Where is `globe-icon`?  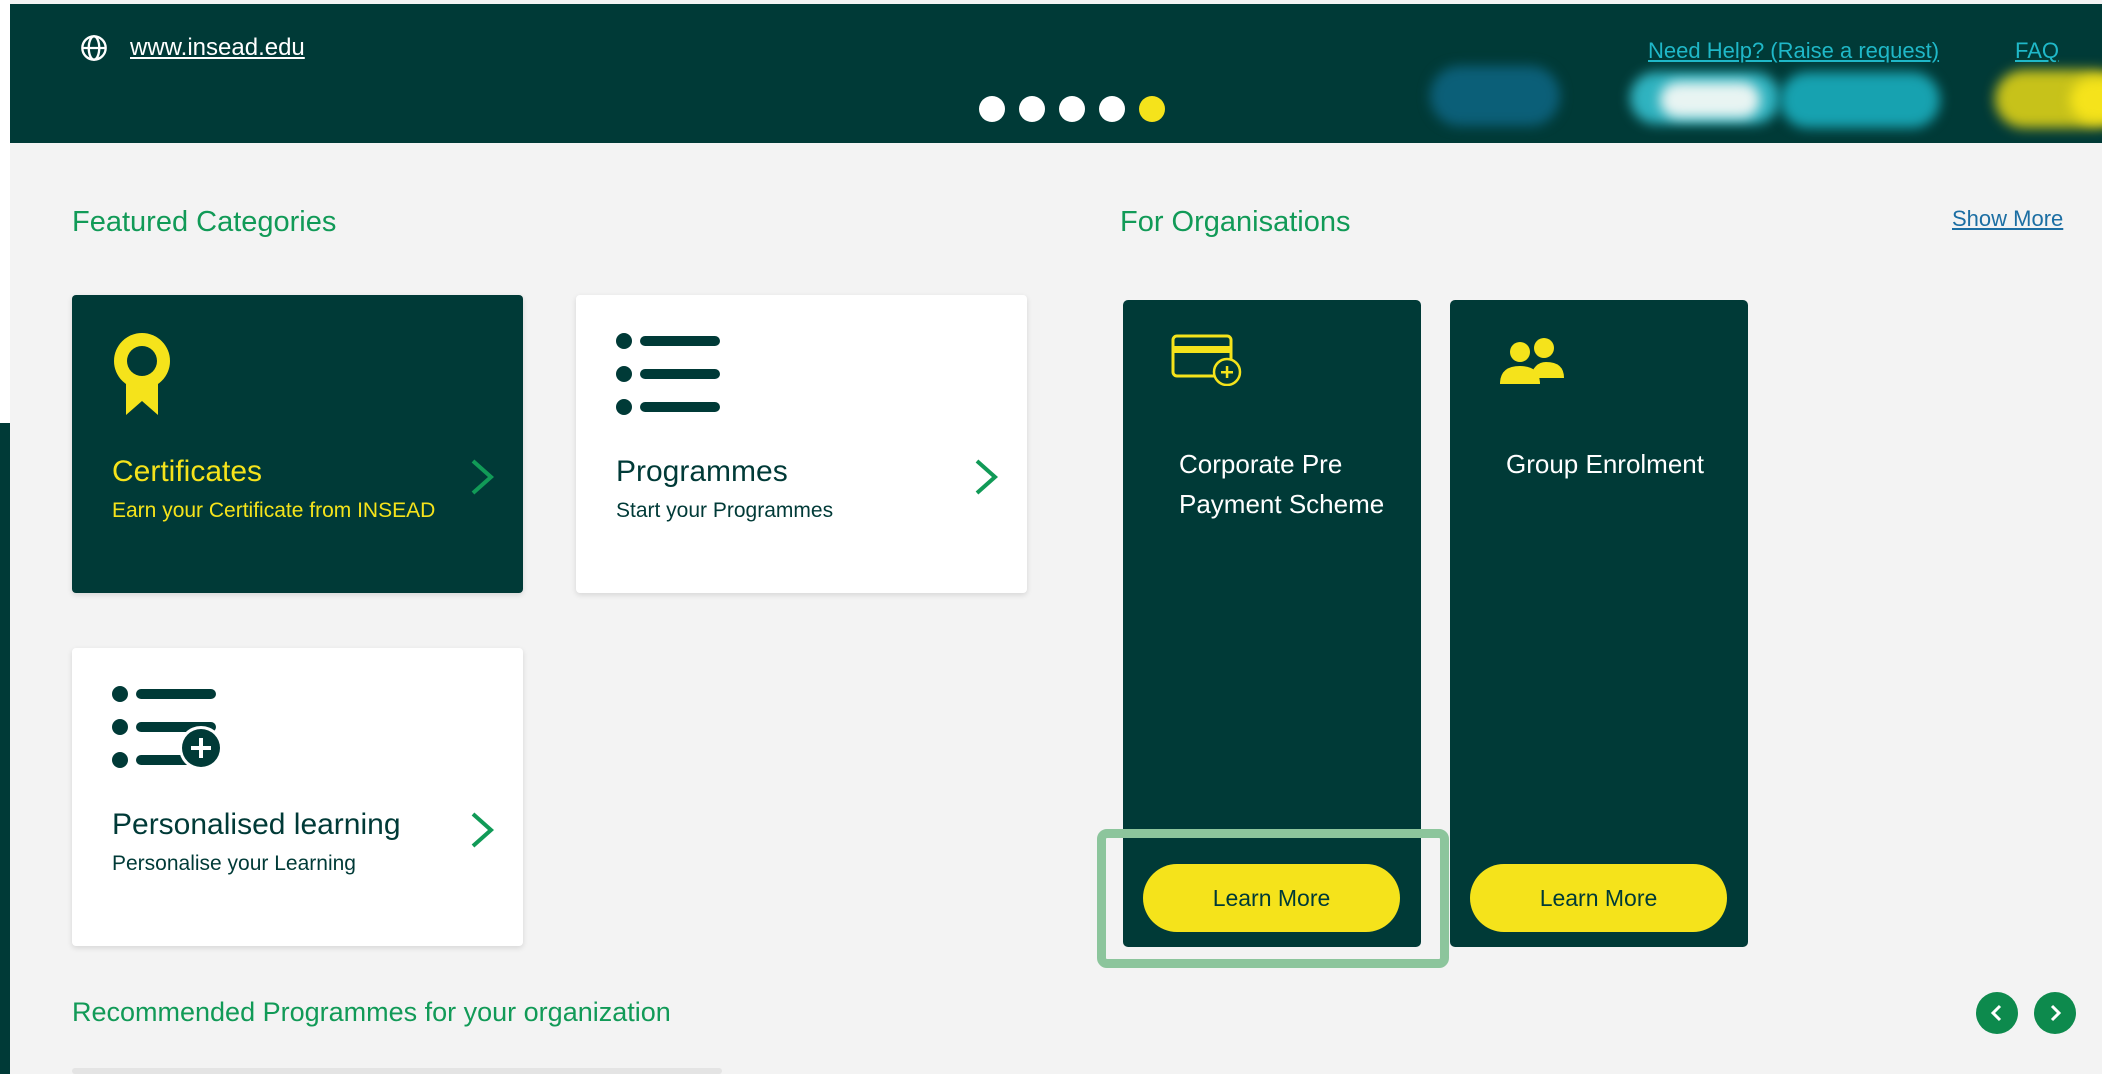
globe-icon is located at coordinates (94, 48).